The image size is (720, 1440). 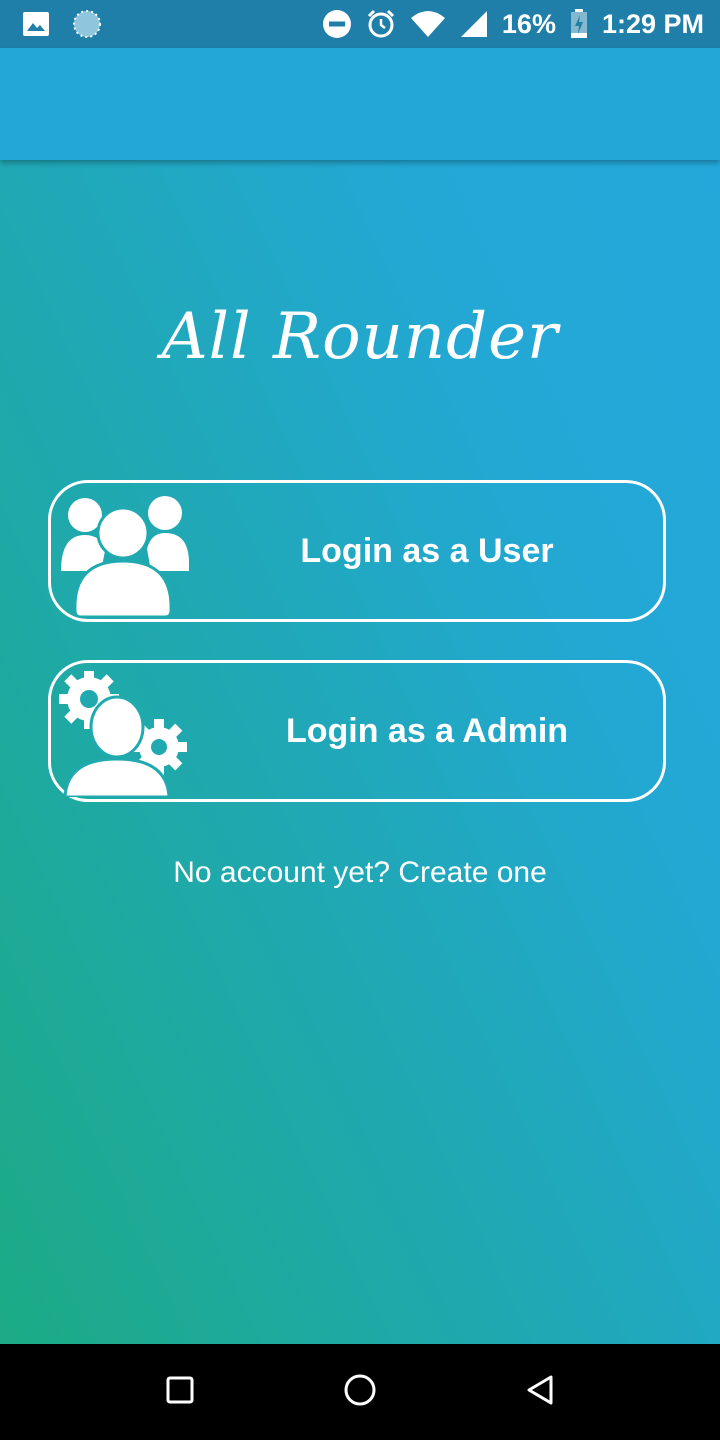 What do you see at coordinates (360, 337) in the screenshot?
I see `app-title: All Rounder` at bounding box center [360, 337].